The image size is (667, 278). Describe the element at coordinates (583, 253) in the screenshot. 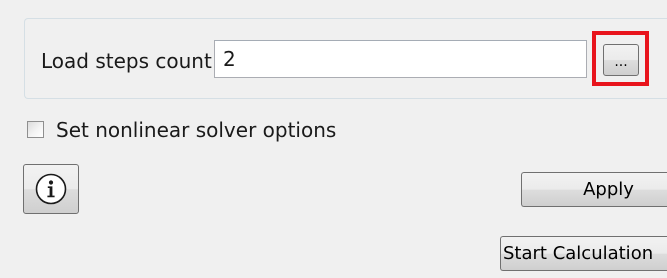

I see `start-calculation-button: Start Calculation` at that location.